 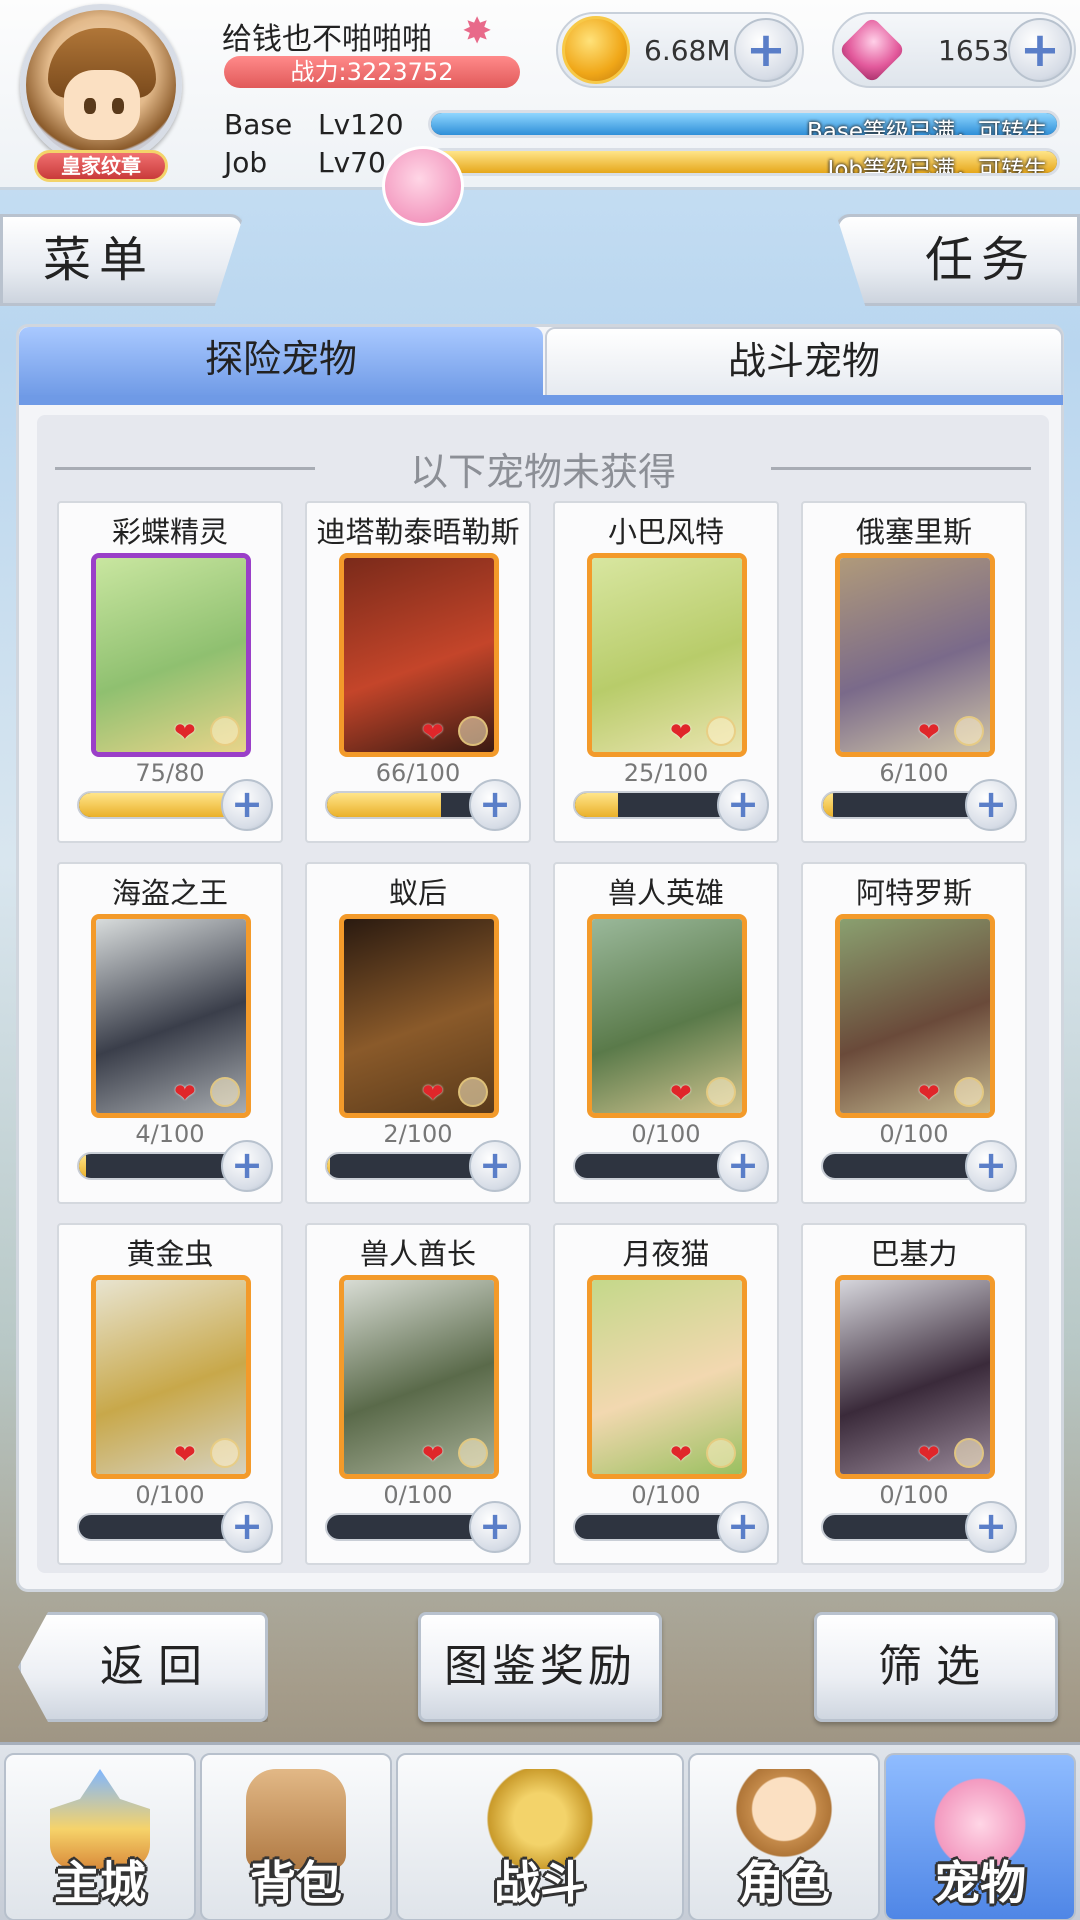 What do you see at coordinates (541, 400) in the screenshot?
I see `tab-underline` at bounding box center [541, 400].